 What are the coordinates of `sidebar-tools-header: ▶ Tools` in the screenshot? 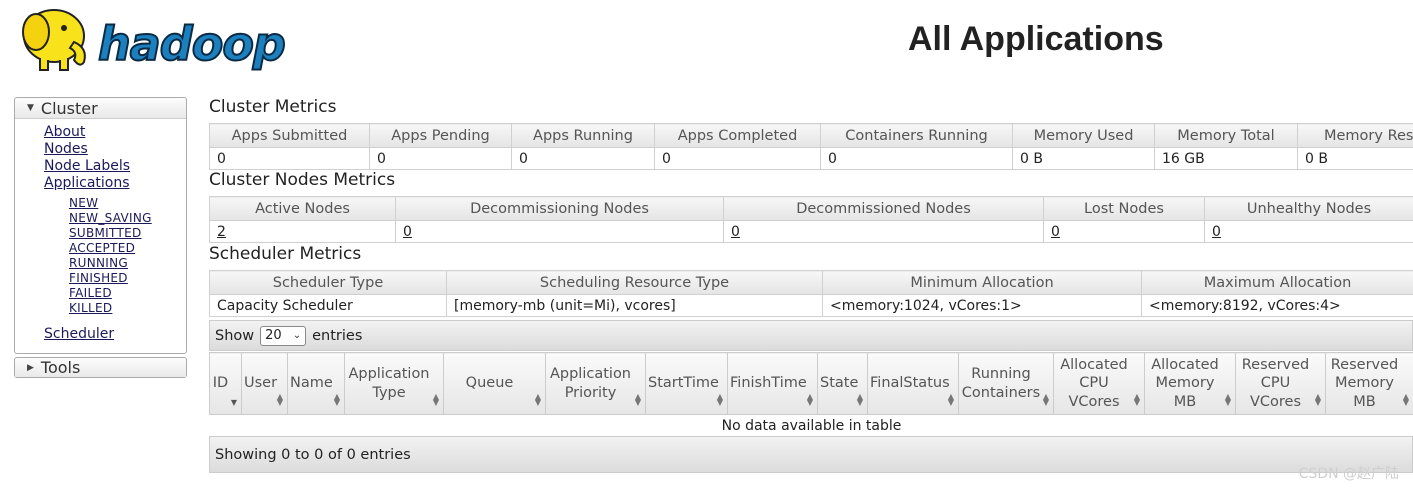 It's located at (100, 367).